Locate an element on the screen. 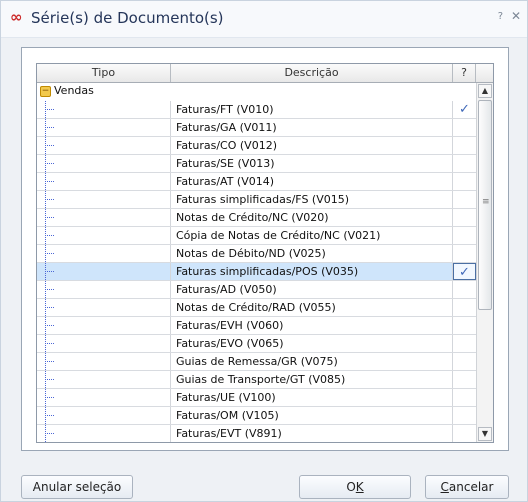  cancel-button: Cancelar is located at coordinates (467, 487).